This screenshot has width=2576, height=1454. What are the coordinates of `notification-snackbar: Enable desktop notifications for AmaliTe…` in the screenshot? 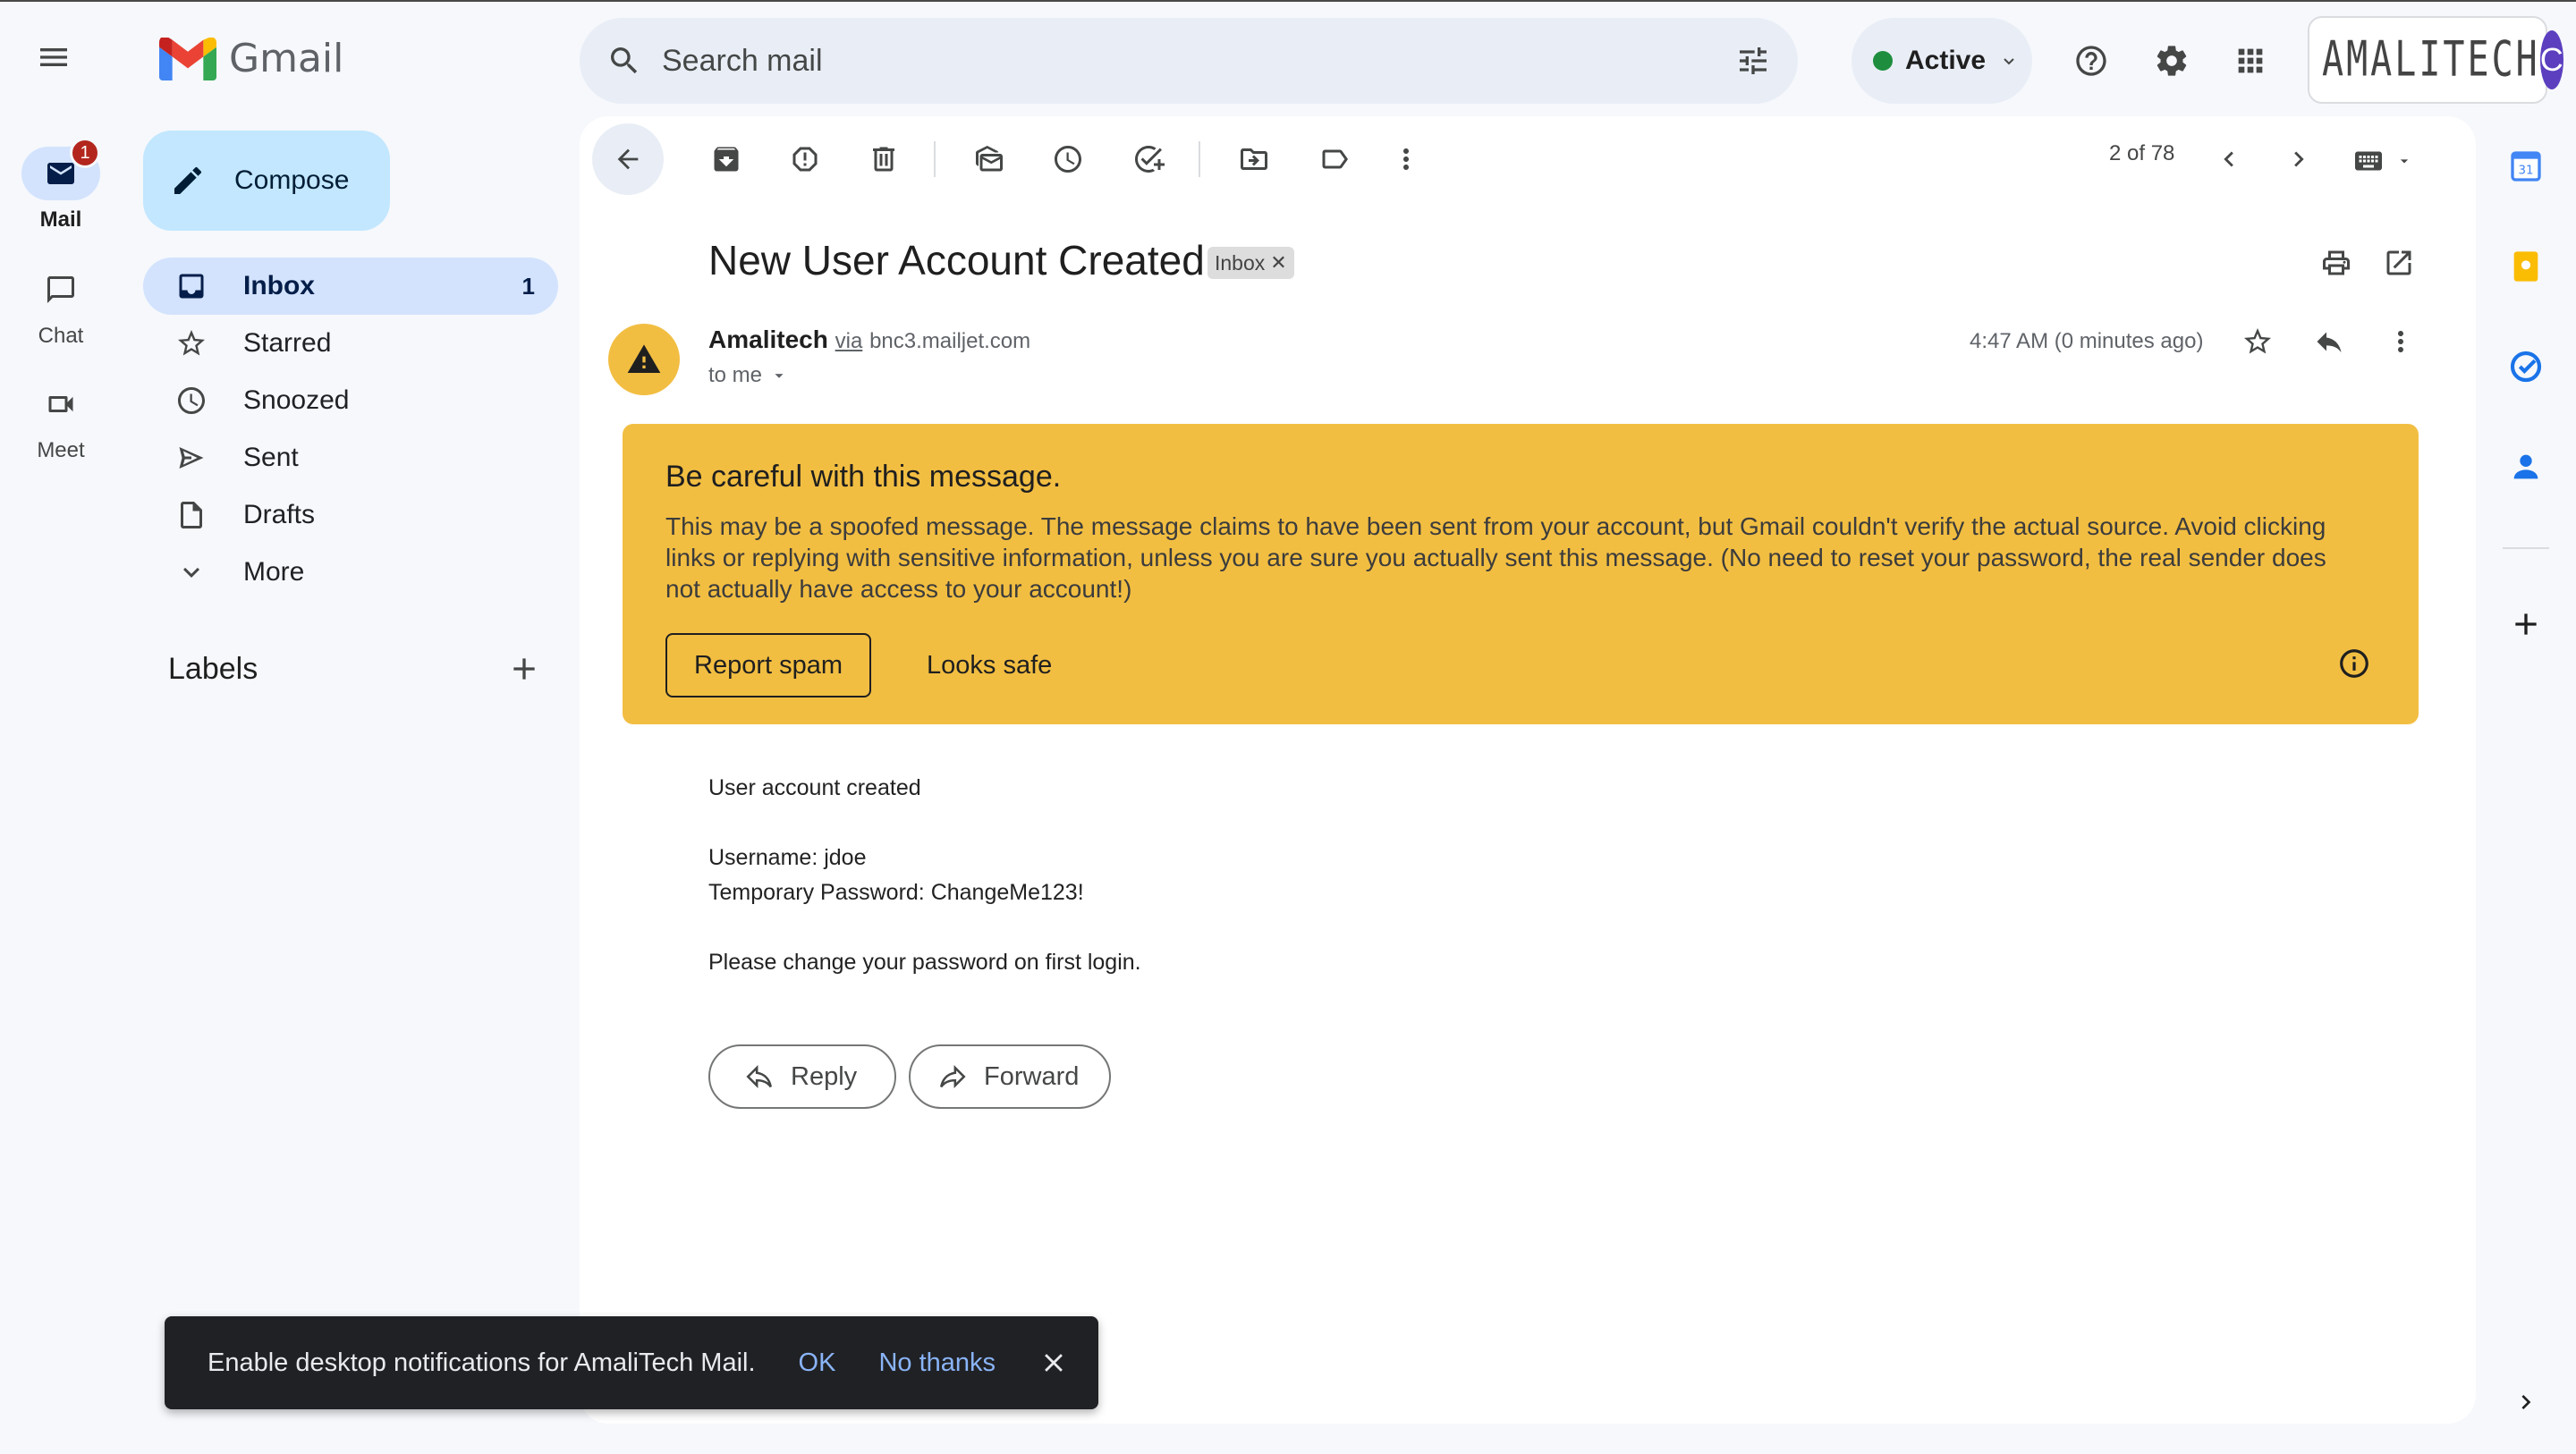 It's located at (631, 1362).